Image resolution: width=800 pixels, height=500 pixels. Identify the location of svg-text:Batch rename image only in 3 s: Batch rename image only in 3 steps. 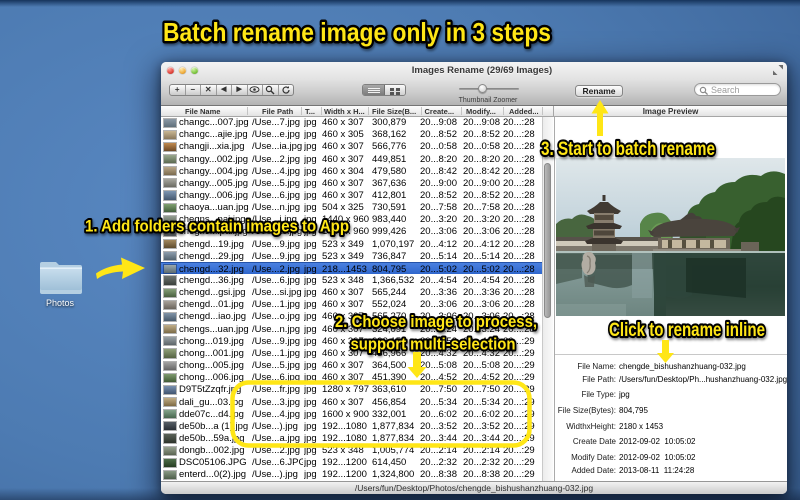
(357, 32).